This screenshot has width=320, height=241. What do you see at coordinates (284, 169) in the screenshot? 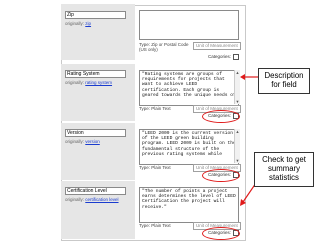
I see `summary-callout: Check to get summary statistics` at bounding box center [284, 169].